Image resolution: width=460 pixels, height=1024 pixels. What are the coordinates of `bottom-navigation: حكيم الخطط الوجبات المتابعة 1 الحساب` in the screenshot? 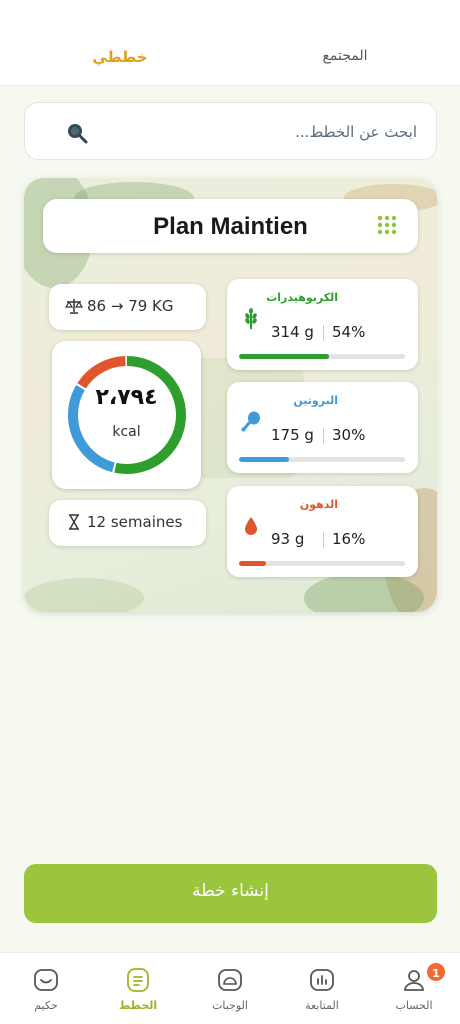 It's located at (230, 988).